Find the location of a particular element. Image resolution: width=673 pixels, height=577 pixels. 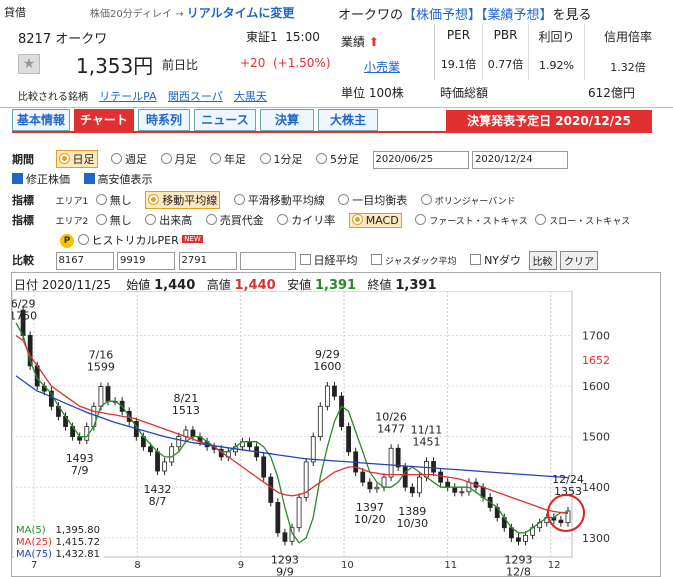

area1-bollinger: ボリンジャーバンド is located at coordinates (468, 200).